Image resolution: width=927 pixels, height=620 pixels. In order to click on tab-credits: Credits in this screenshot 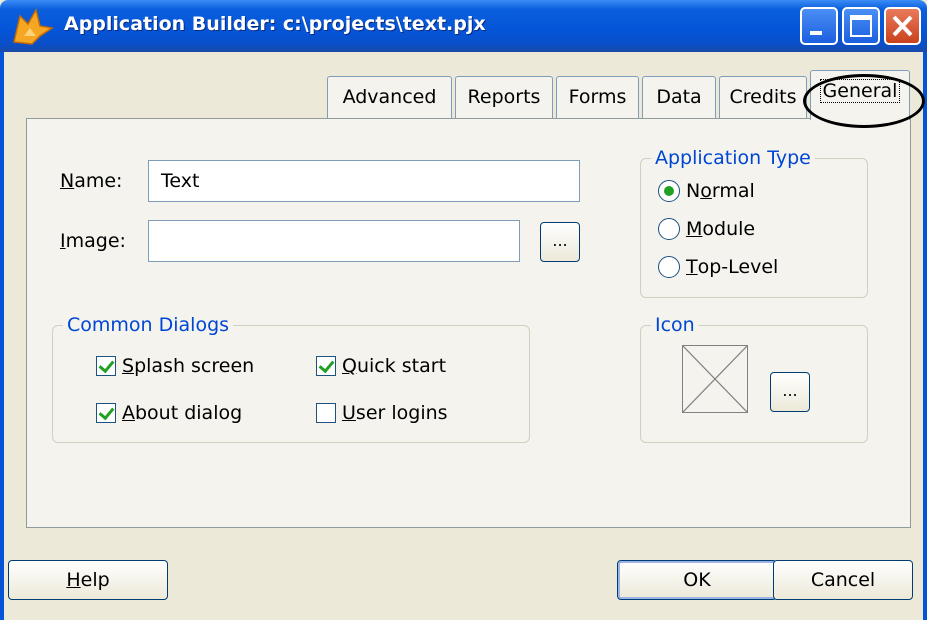, I will do `click(763, 97)`.